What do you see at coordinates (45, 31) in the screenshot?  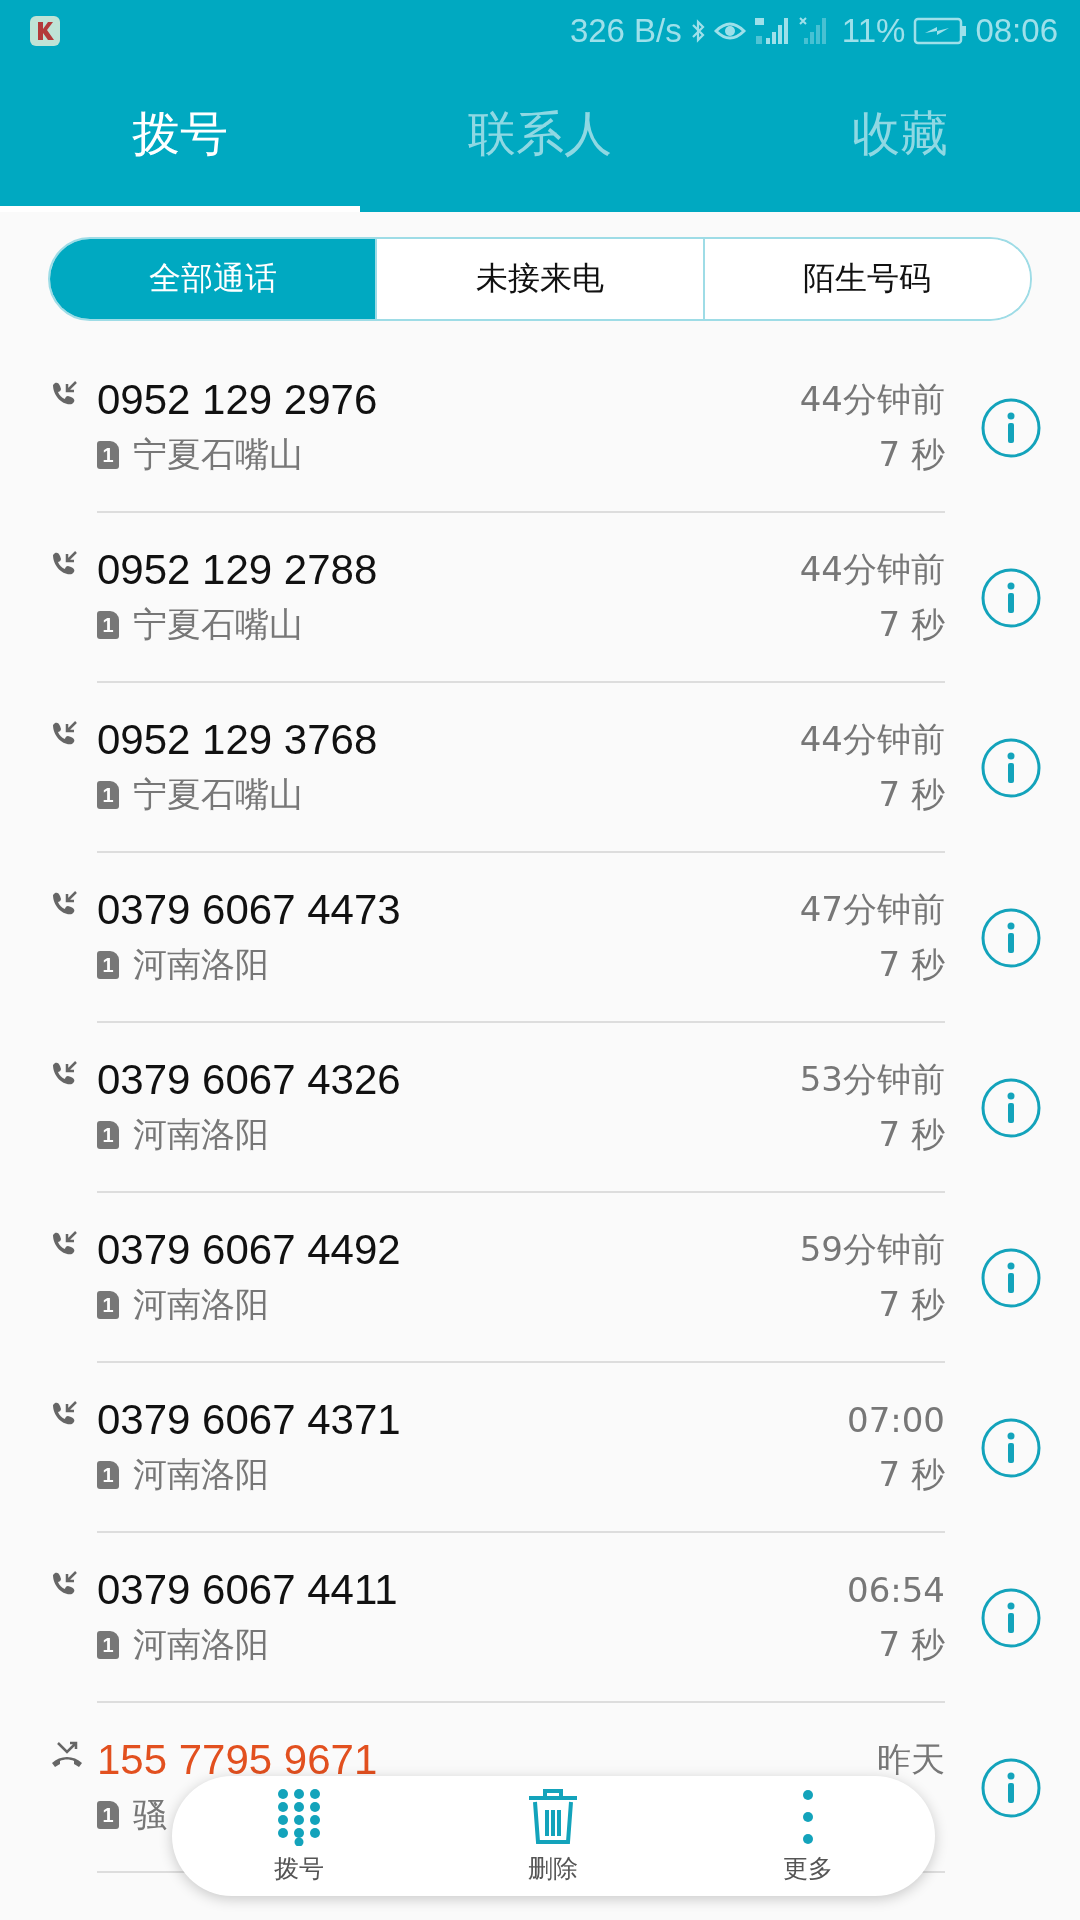 I see `app-icon` at bounding box center [45, 31].